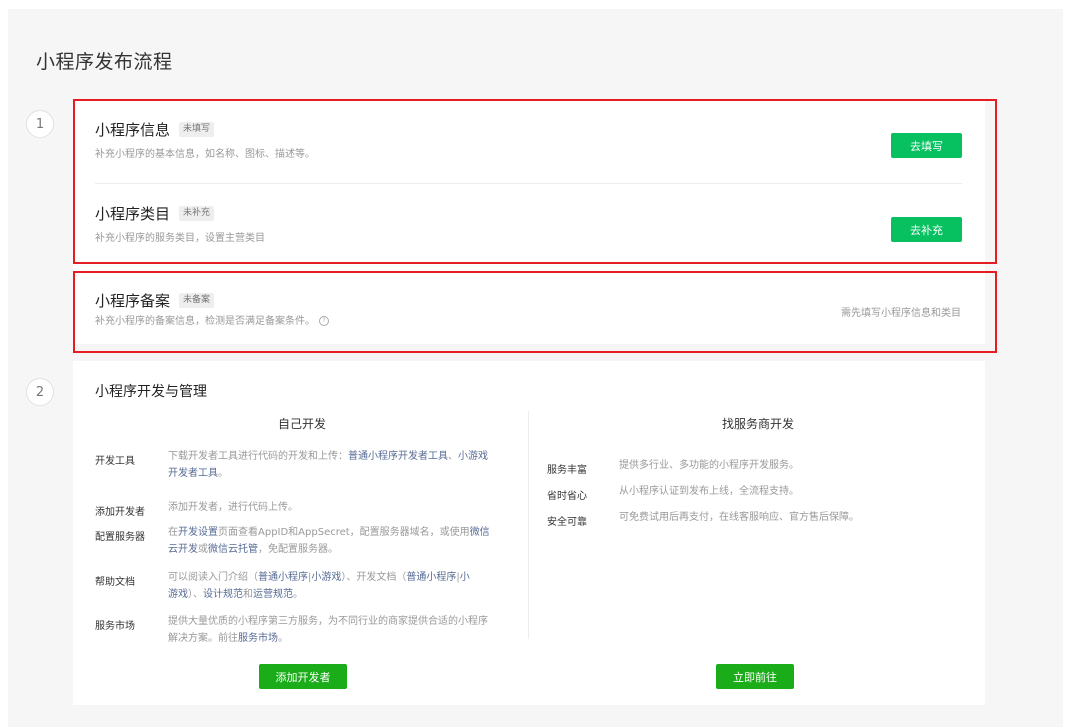 This screenshot has height=727, width=1078. Describe the element at coordinates (248, 594) in the screenshot. I see `desc-text: 和` at that location.